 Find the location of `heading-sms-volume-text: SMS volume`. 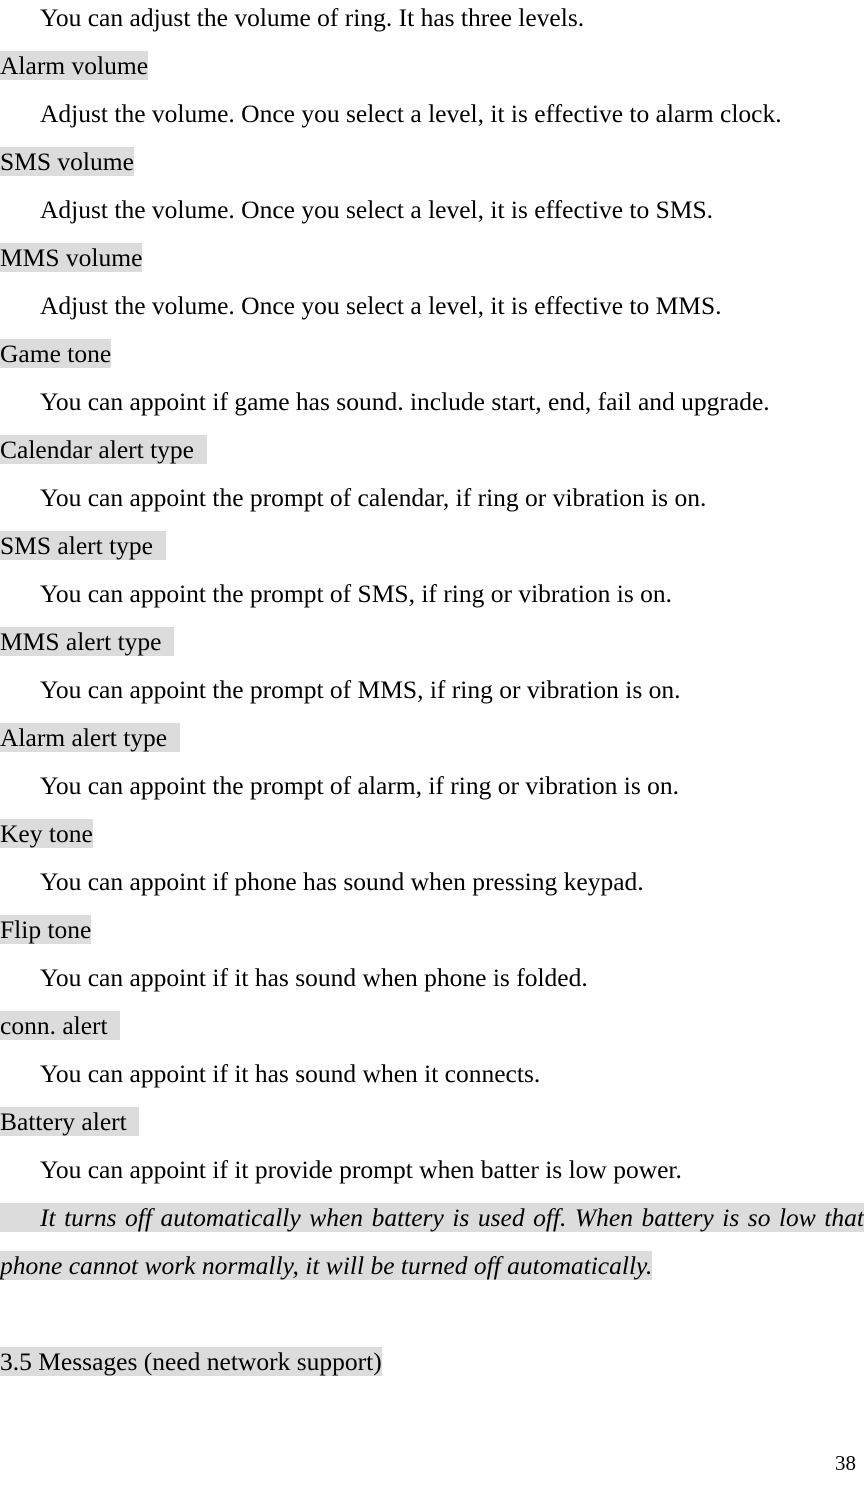

heading-sms-volume-text: SMS volume is located at coordinates (67, 161).